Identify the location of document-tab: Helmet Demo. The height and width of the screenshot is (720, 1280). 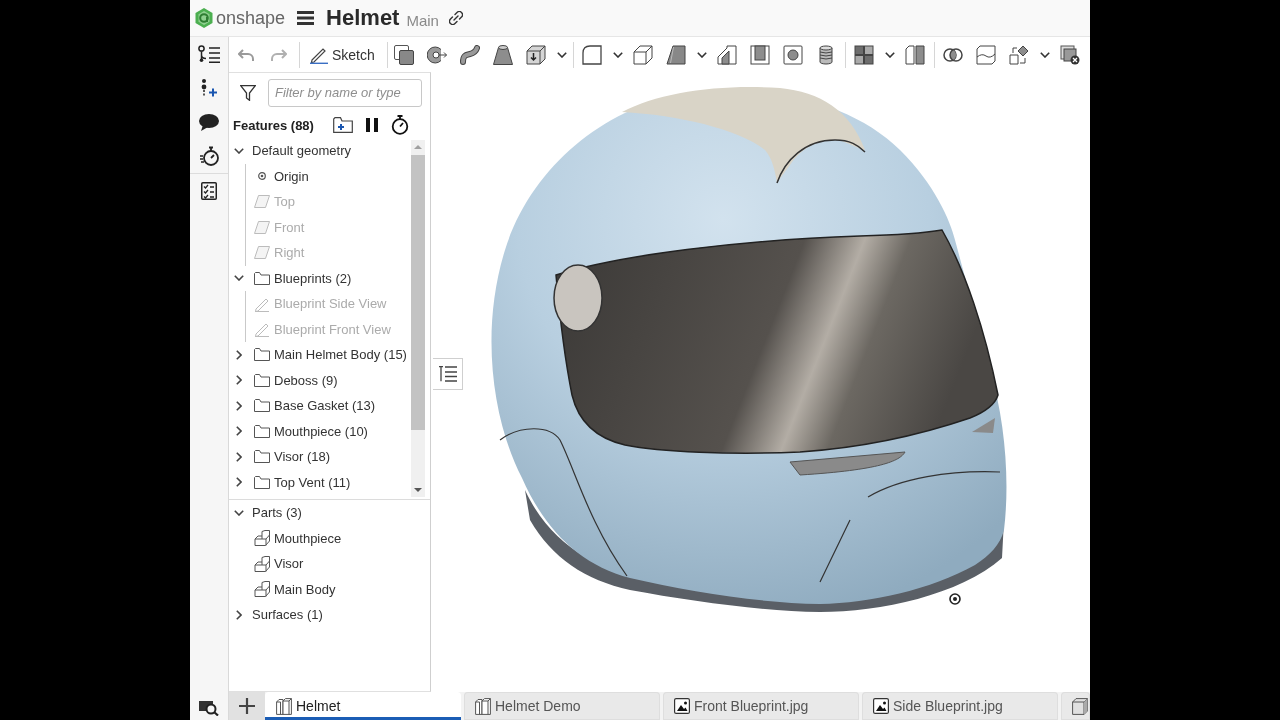
(562, 706).